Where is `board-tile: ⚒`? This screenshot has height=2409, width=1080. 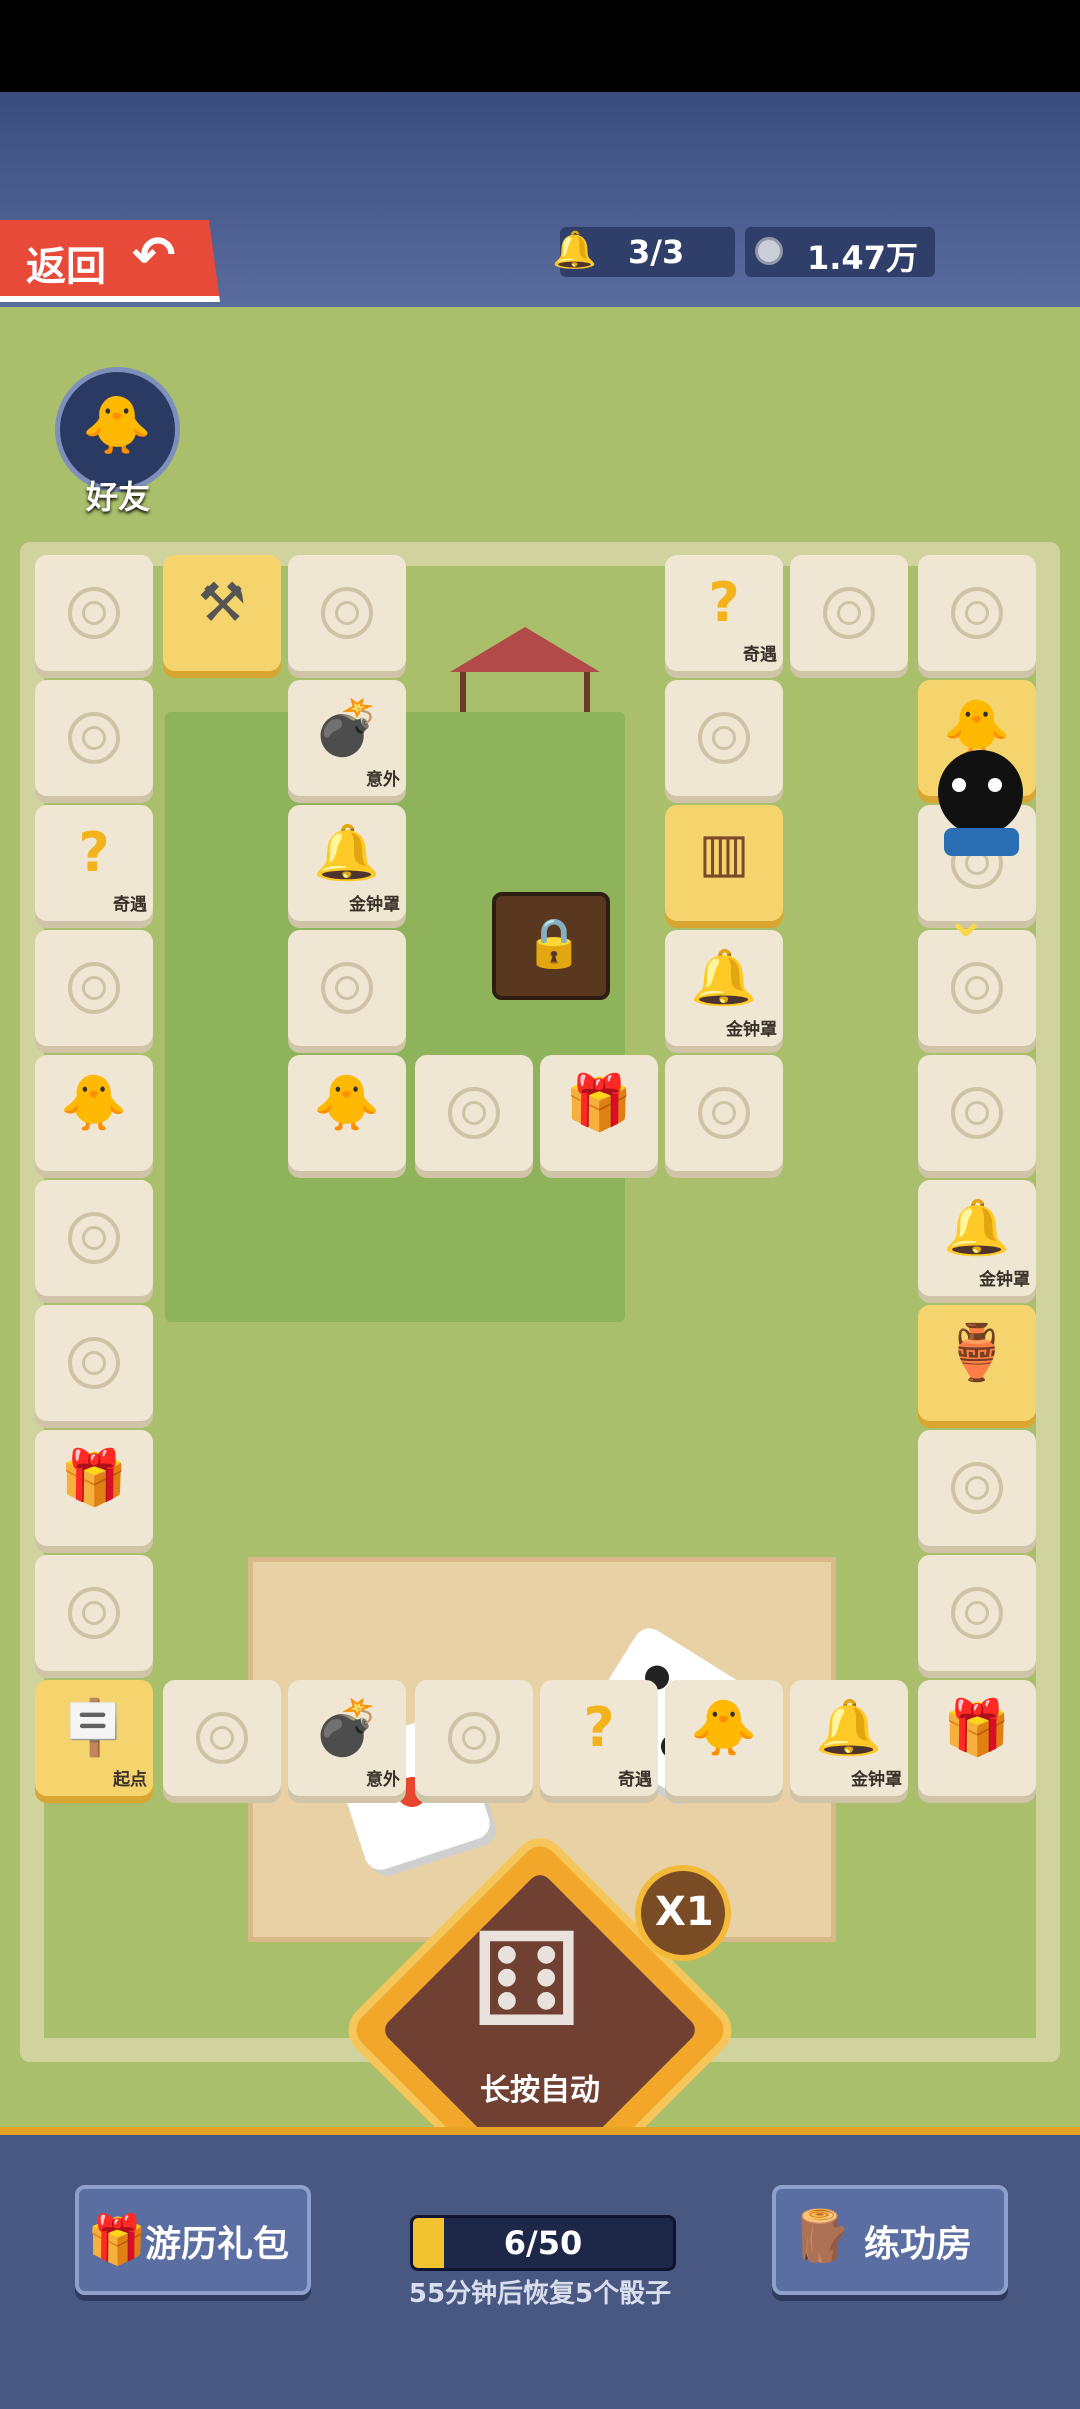
board-tile: ⚒ is located at coordinates (222, 613).